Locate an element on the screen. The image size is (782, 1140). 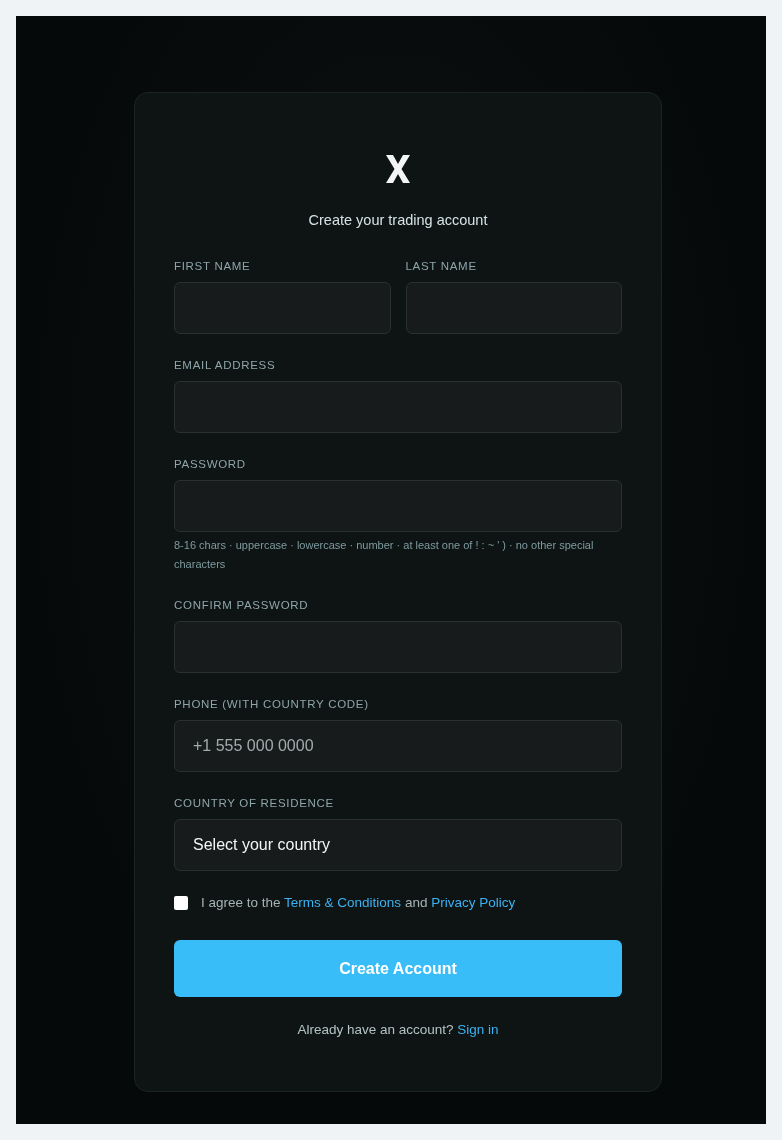
password-hint: 8-16 chars · uppercase · lowercase · number · at least one of ! : ~ ' ) · no other special characters is located at coordinates (384, 555).